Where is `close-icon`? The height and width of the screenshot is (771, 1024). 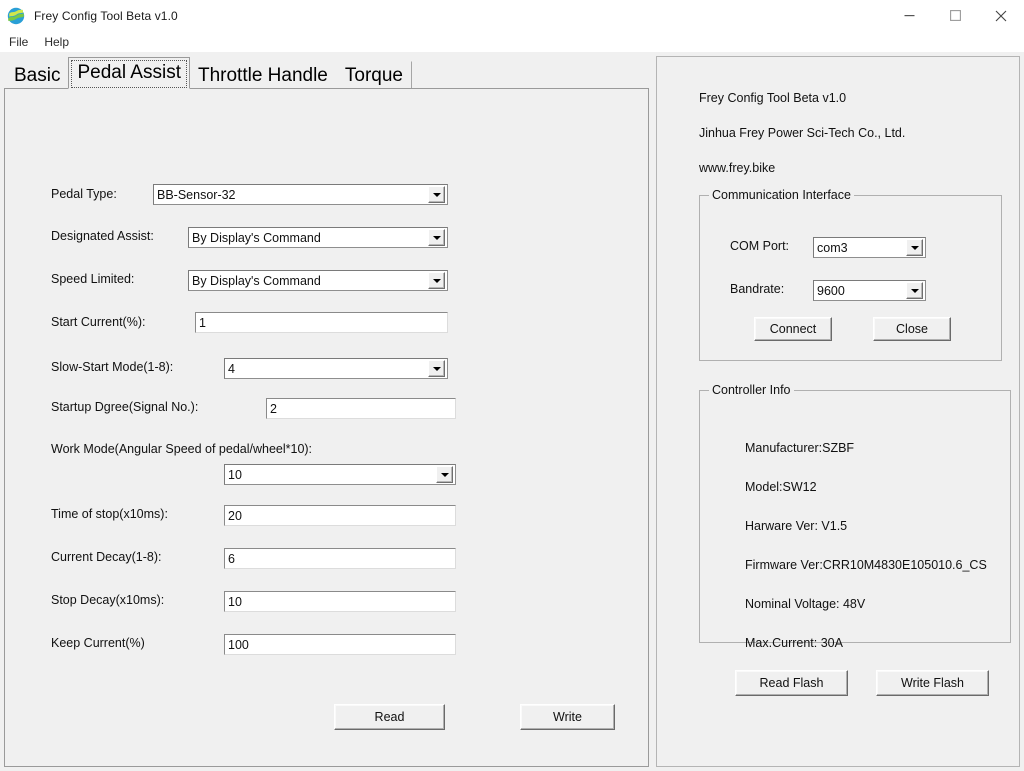 close-icon is located at coordinates (1001, 15).